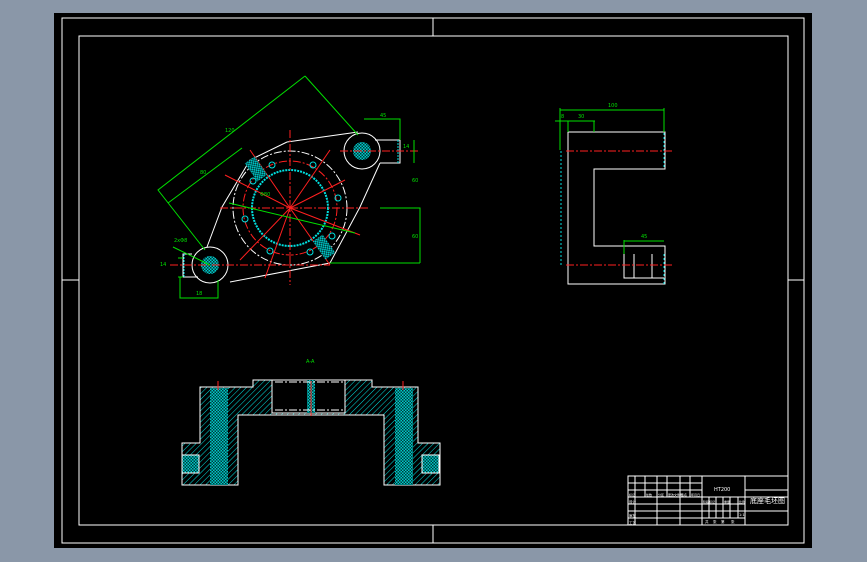  I want to click on dim-100: 100, so click(613, 106).